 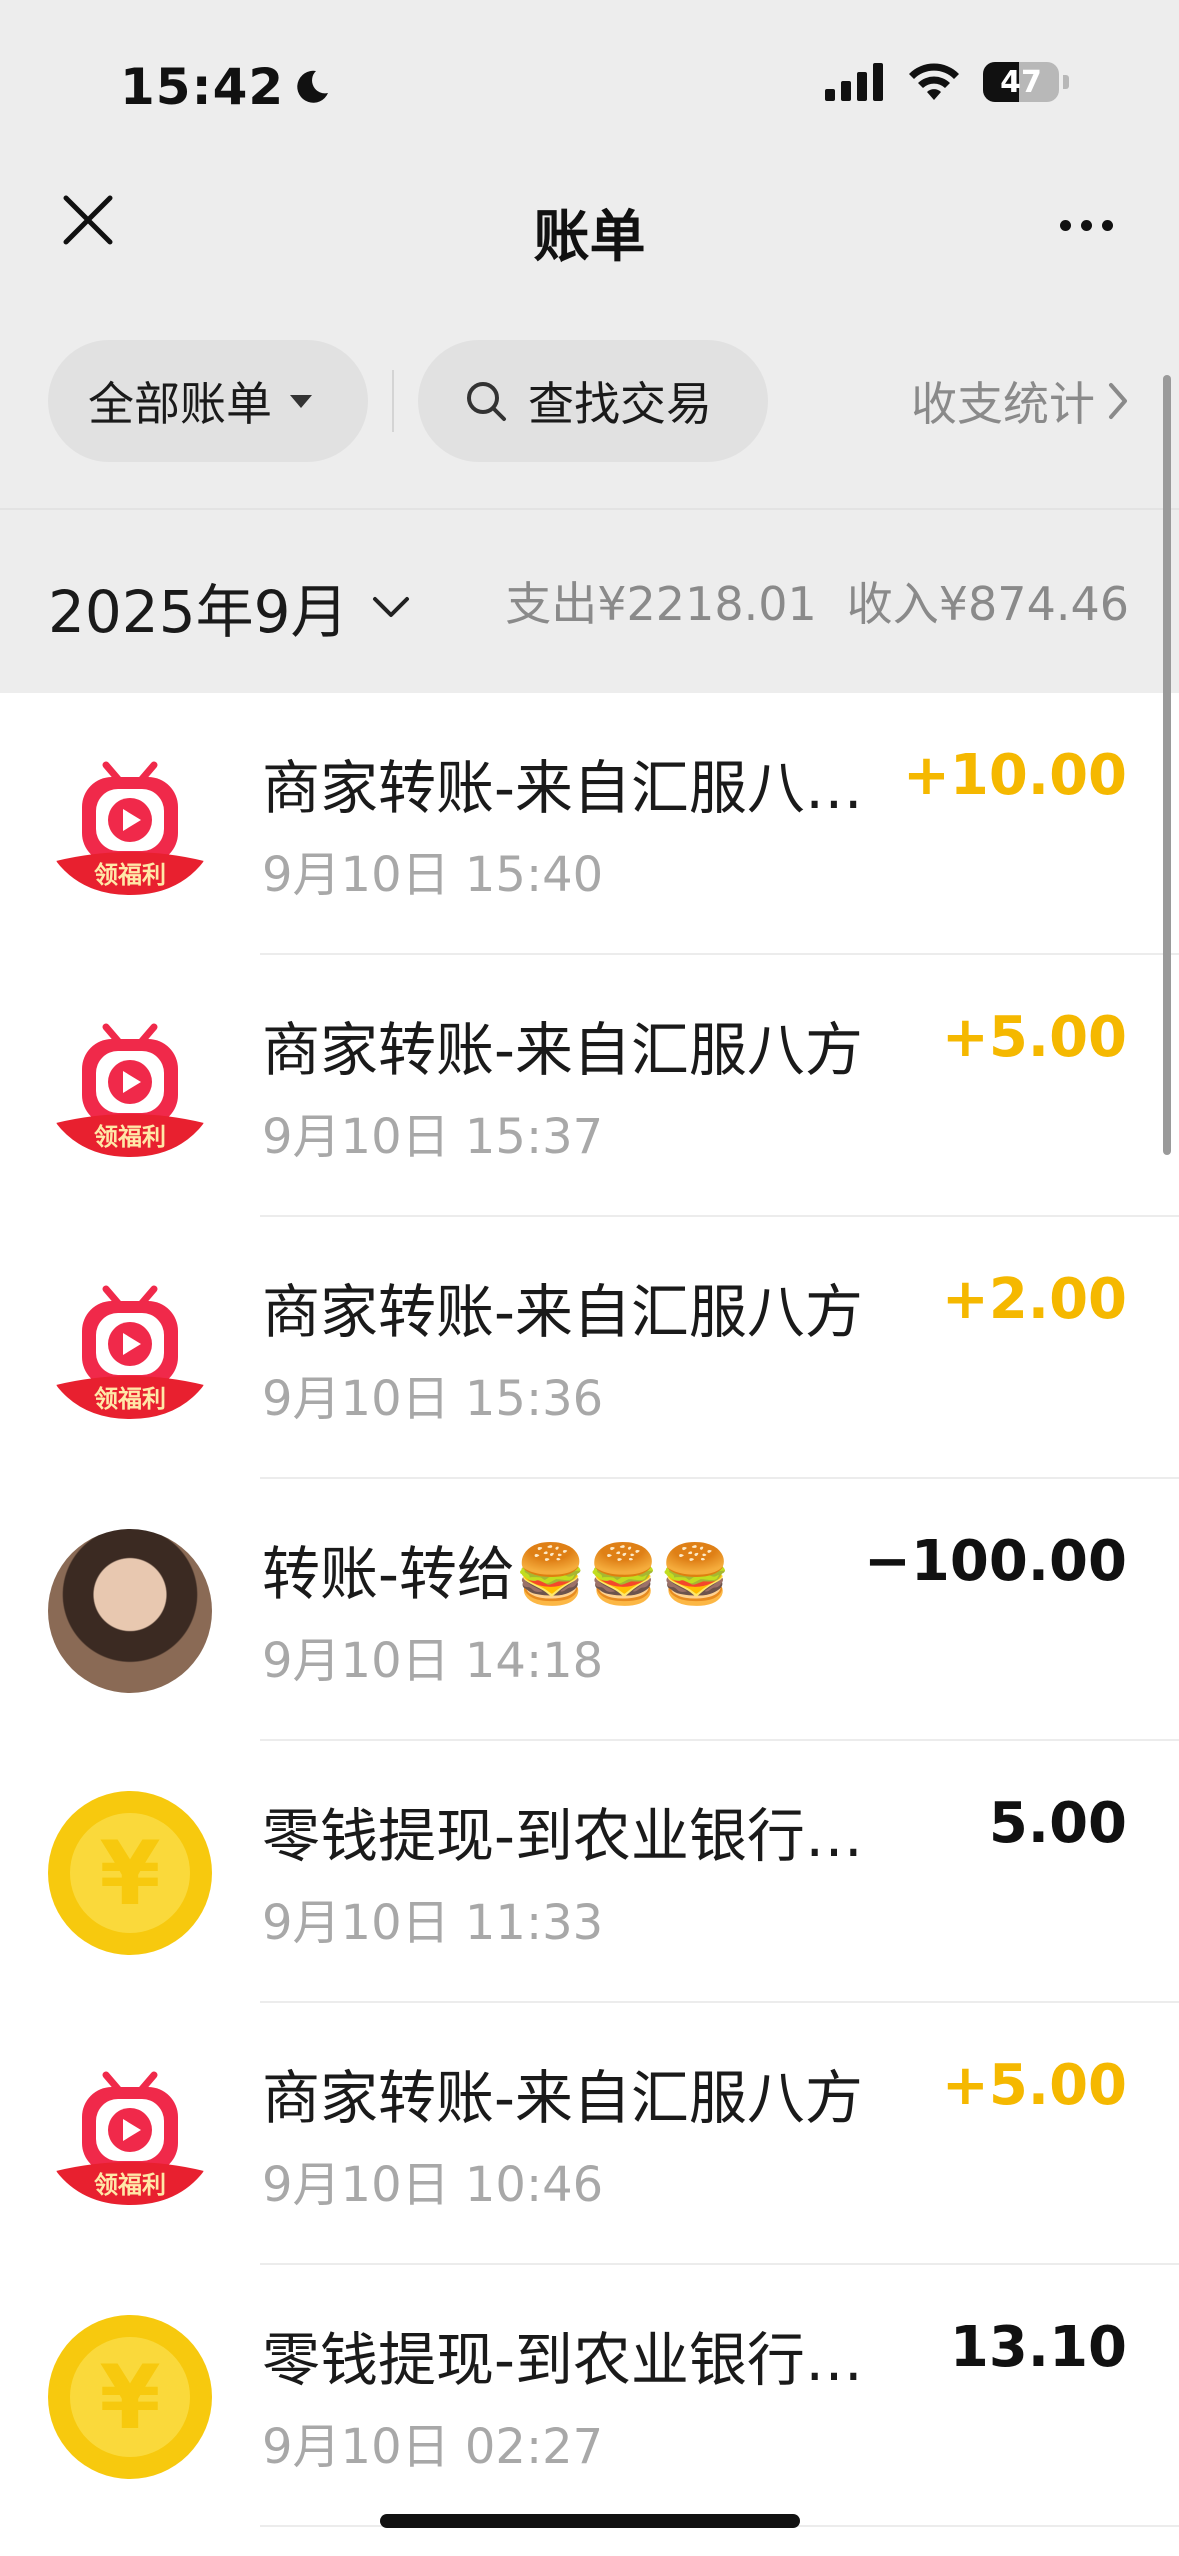 What do you see at coordinates (301, 401) in the screenshot?
I see `caret-down-icon` at bounding box center [301, 401].